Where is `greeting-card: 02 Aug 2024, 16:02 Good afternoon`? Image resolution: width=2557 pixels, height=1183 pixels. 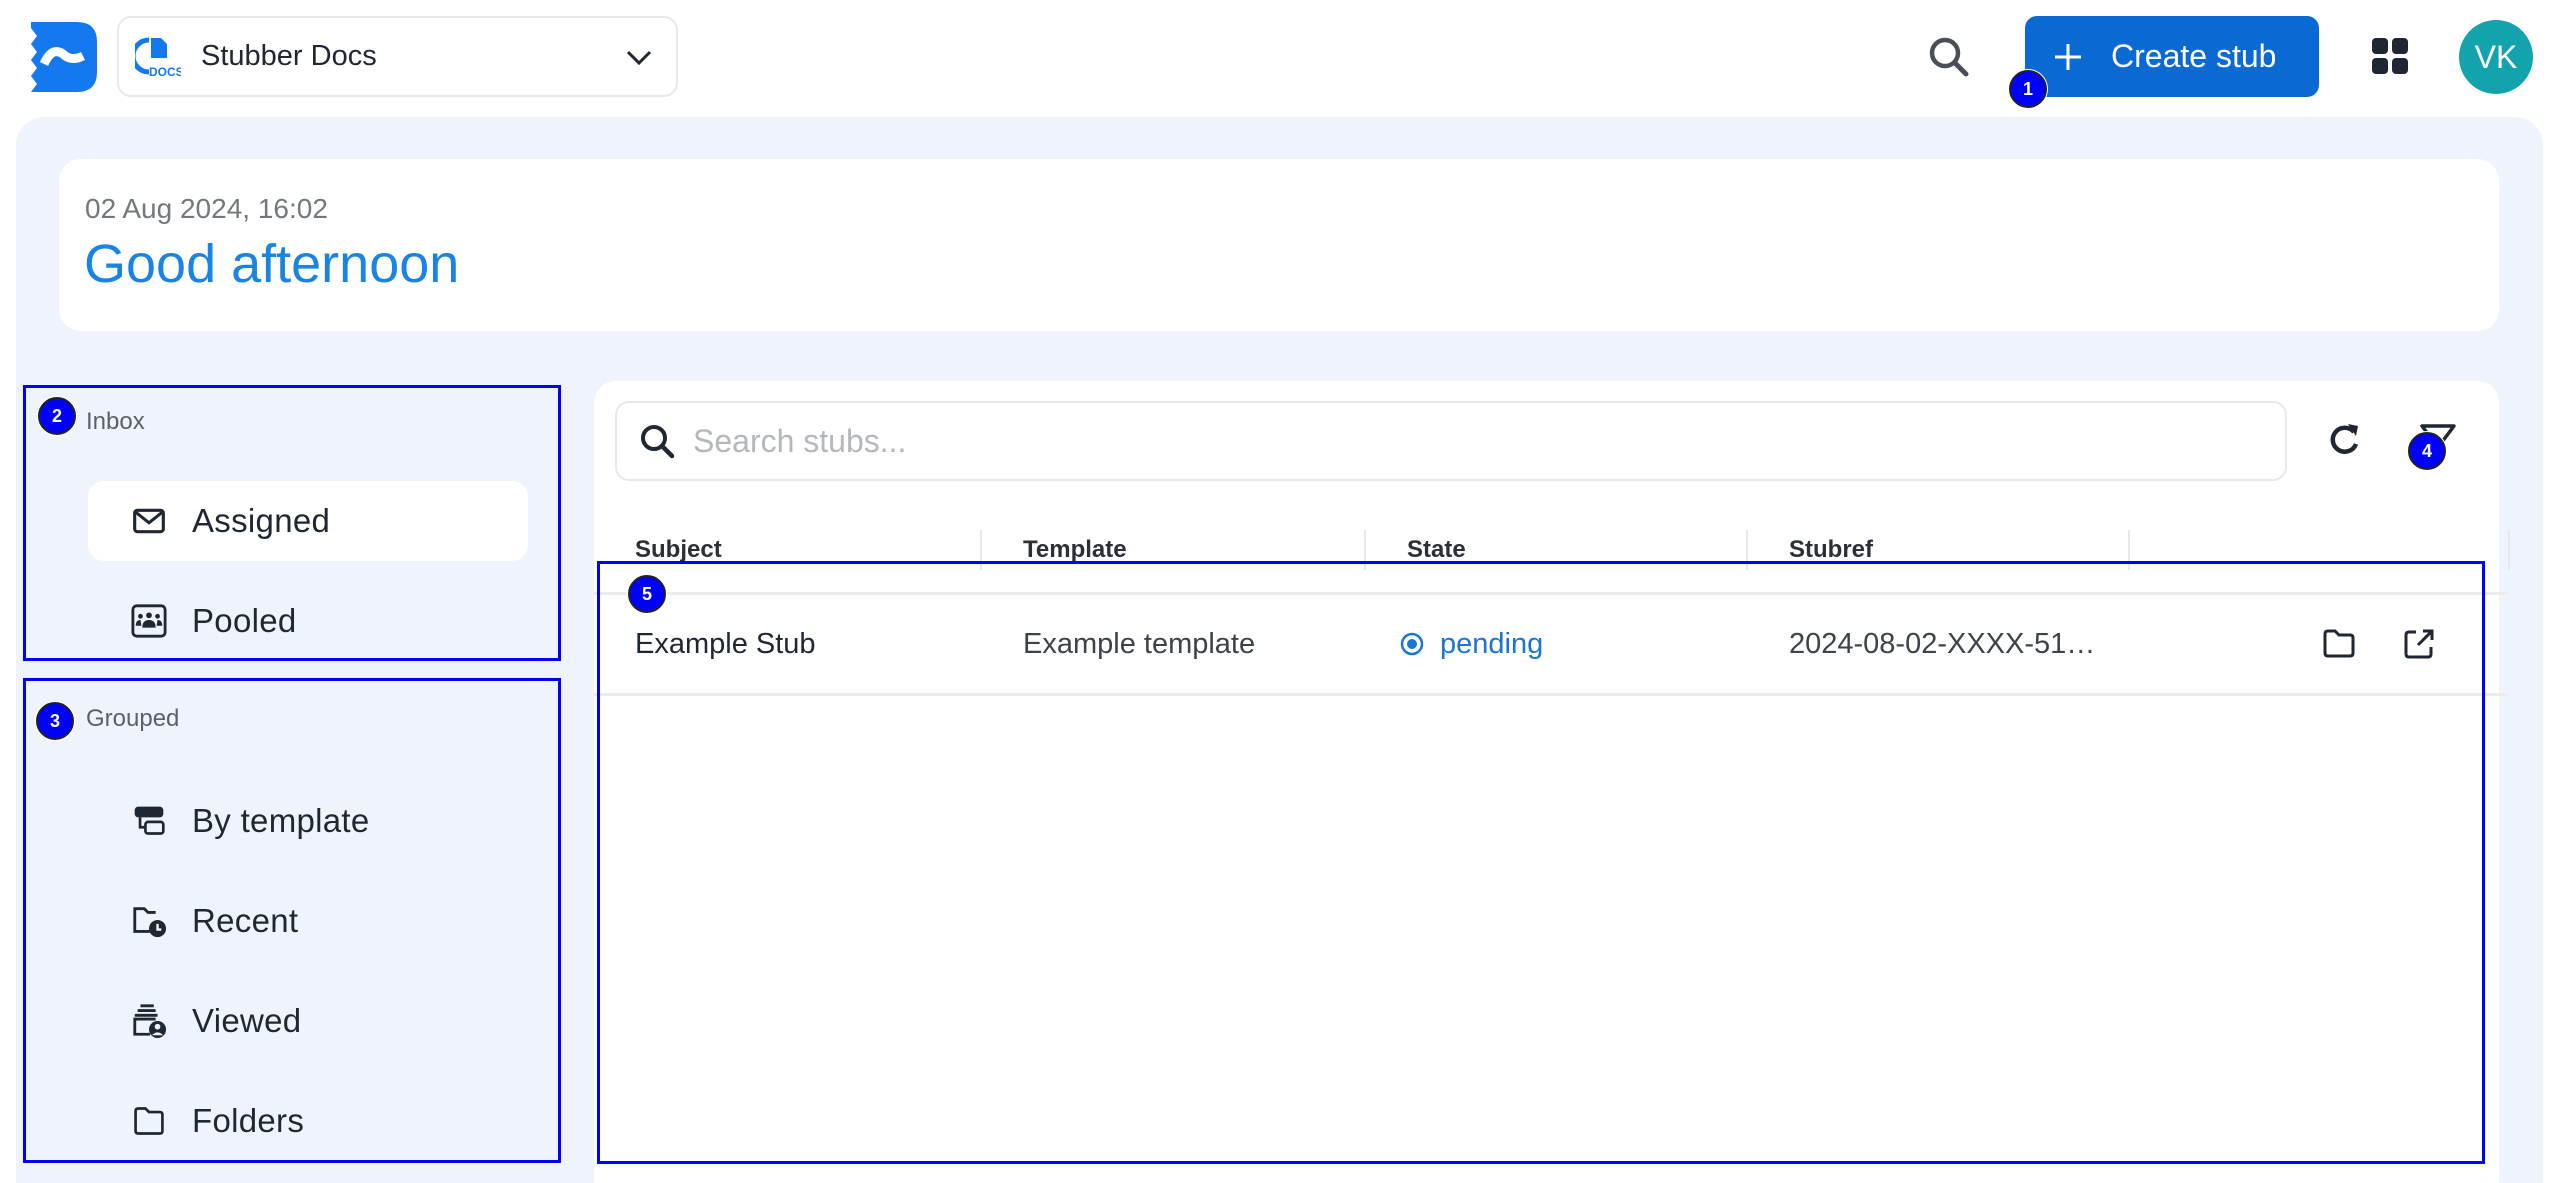
greeting-card: 02 Aug 2024, 16:02 Good afternoon is located at coordinates (1279, 245).